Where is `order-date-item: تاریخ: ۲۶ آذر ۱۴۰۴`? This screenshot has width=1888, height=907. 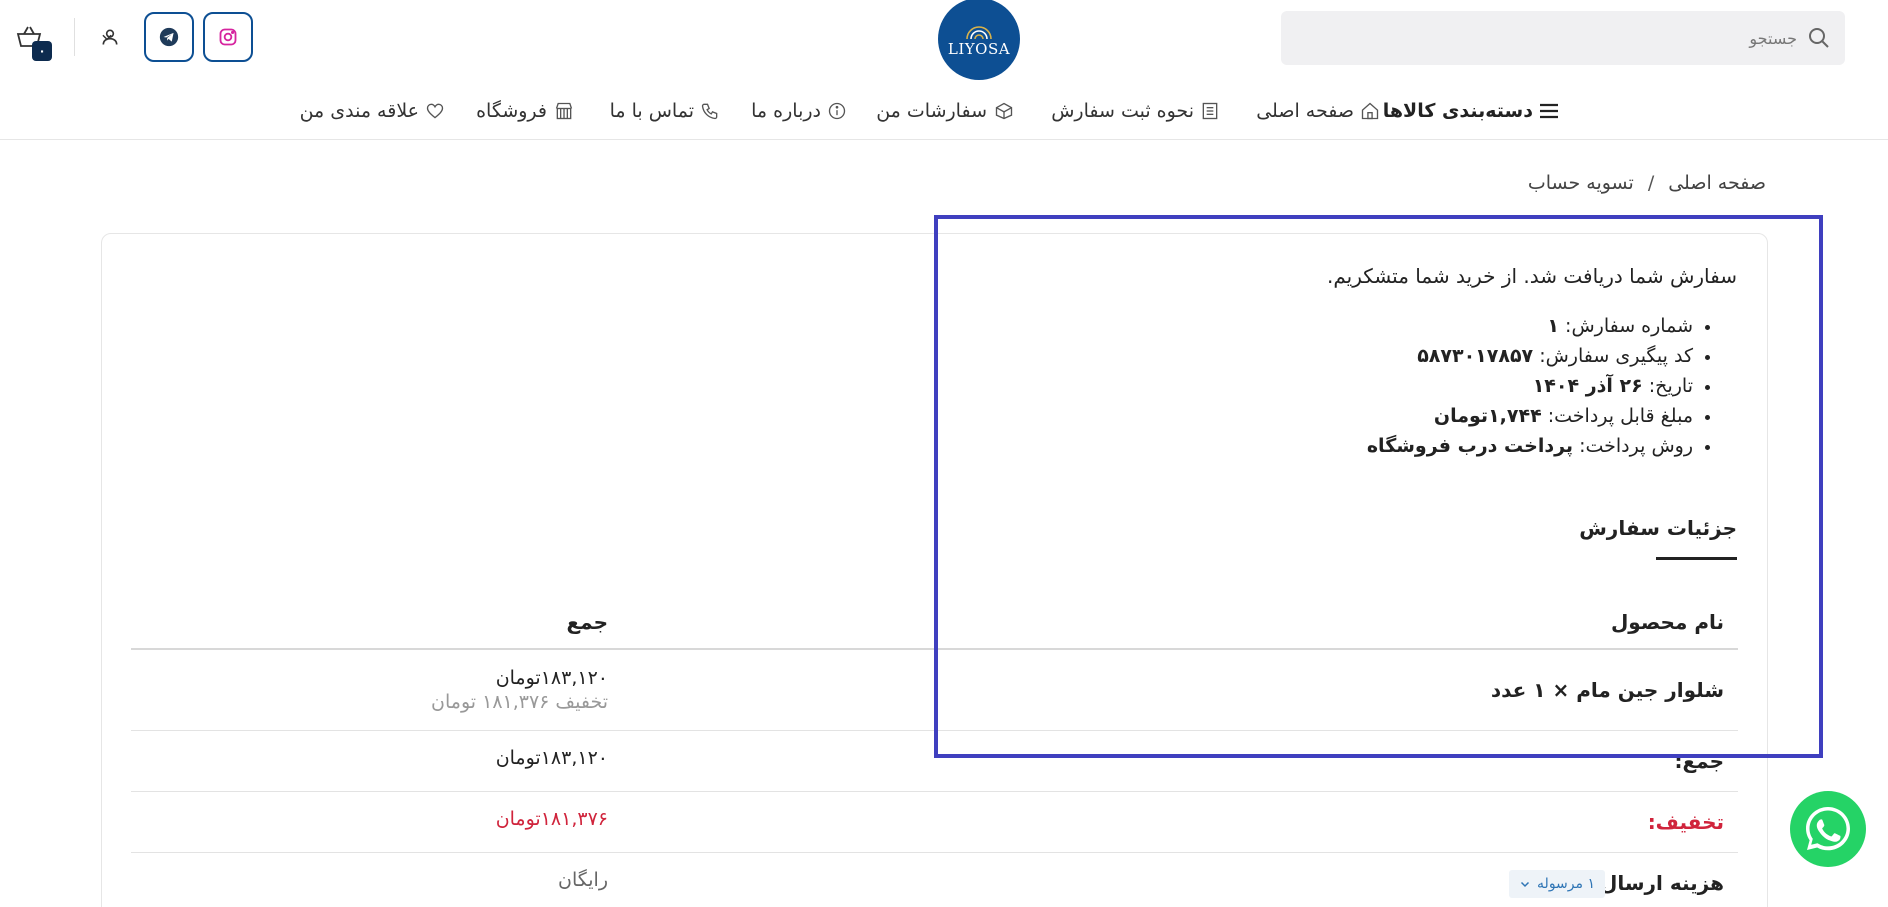
order-date-item: تاریخ: ۲۶ آذر ۱۴۰۴ is located at coordinates (1530, 386).